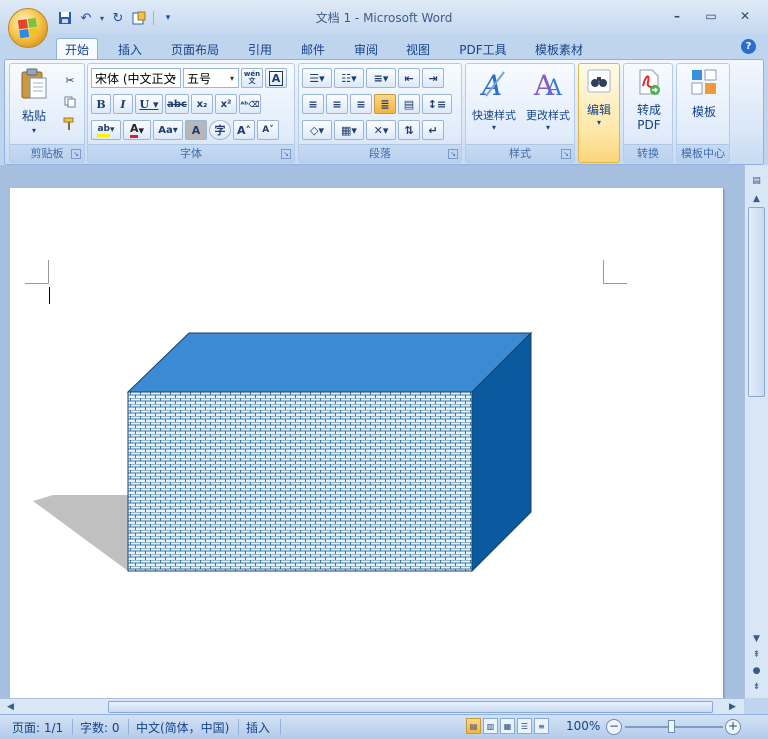 The width and height of the screenshot is (768, 739). I want to click on scroll-right-icon: ▶, so click(732, 707).